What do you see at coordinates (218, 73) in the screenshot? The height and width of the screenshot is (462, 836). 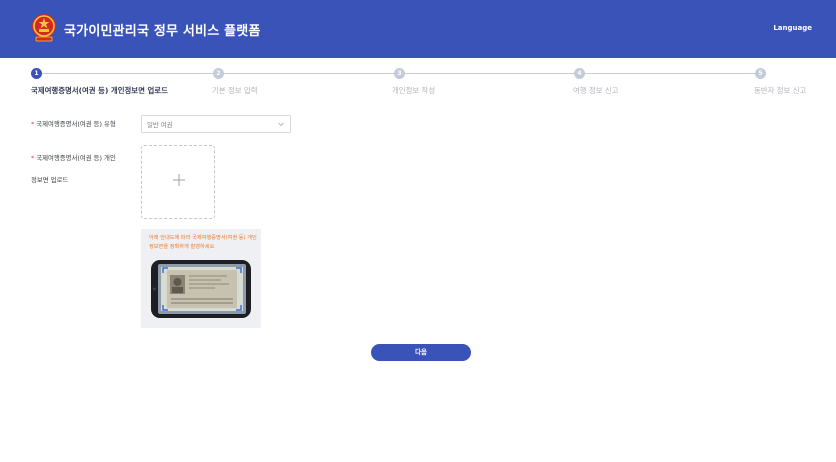 I see `step-2-indicator: 2` at bounding box center [218, 73].